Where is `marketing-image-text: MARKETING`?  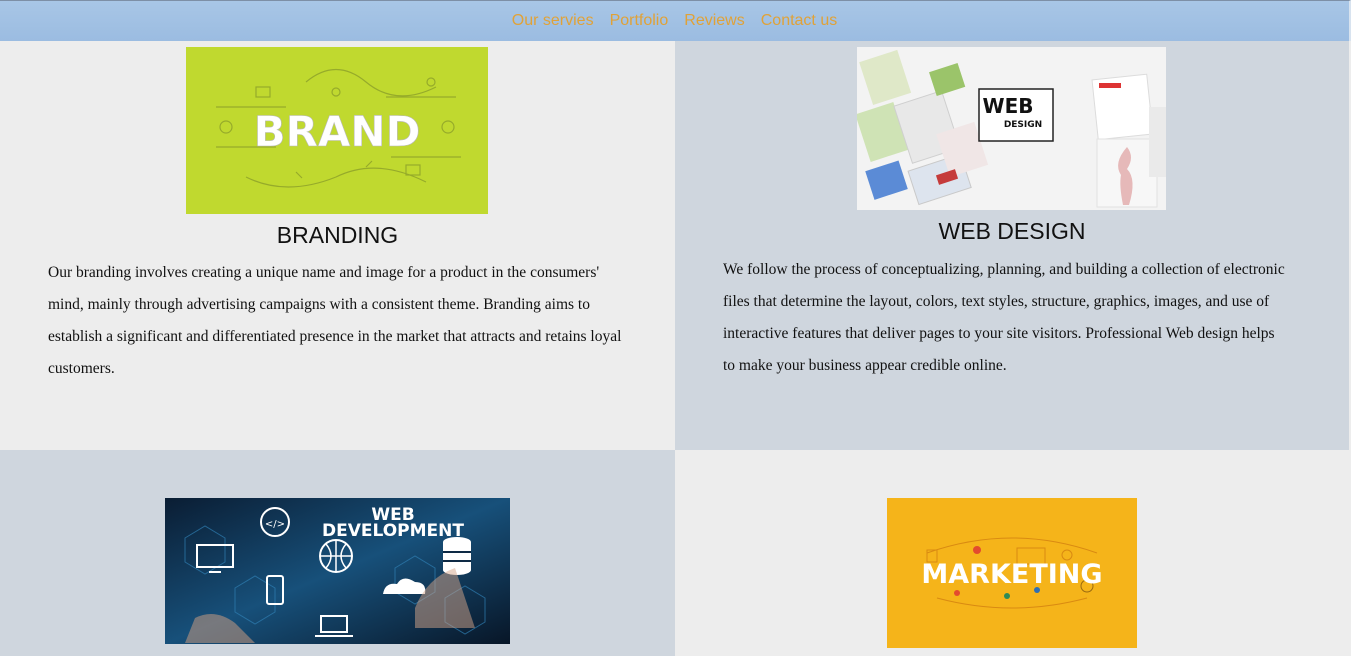
marketing-image-text: MARKETING is located at coordinates (1011, 574).